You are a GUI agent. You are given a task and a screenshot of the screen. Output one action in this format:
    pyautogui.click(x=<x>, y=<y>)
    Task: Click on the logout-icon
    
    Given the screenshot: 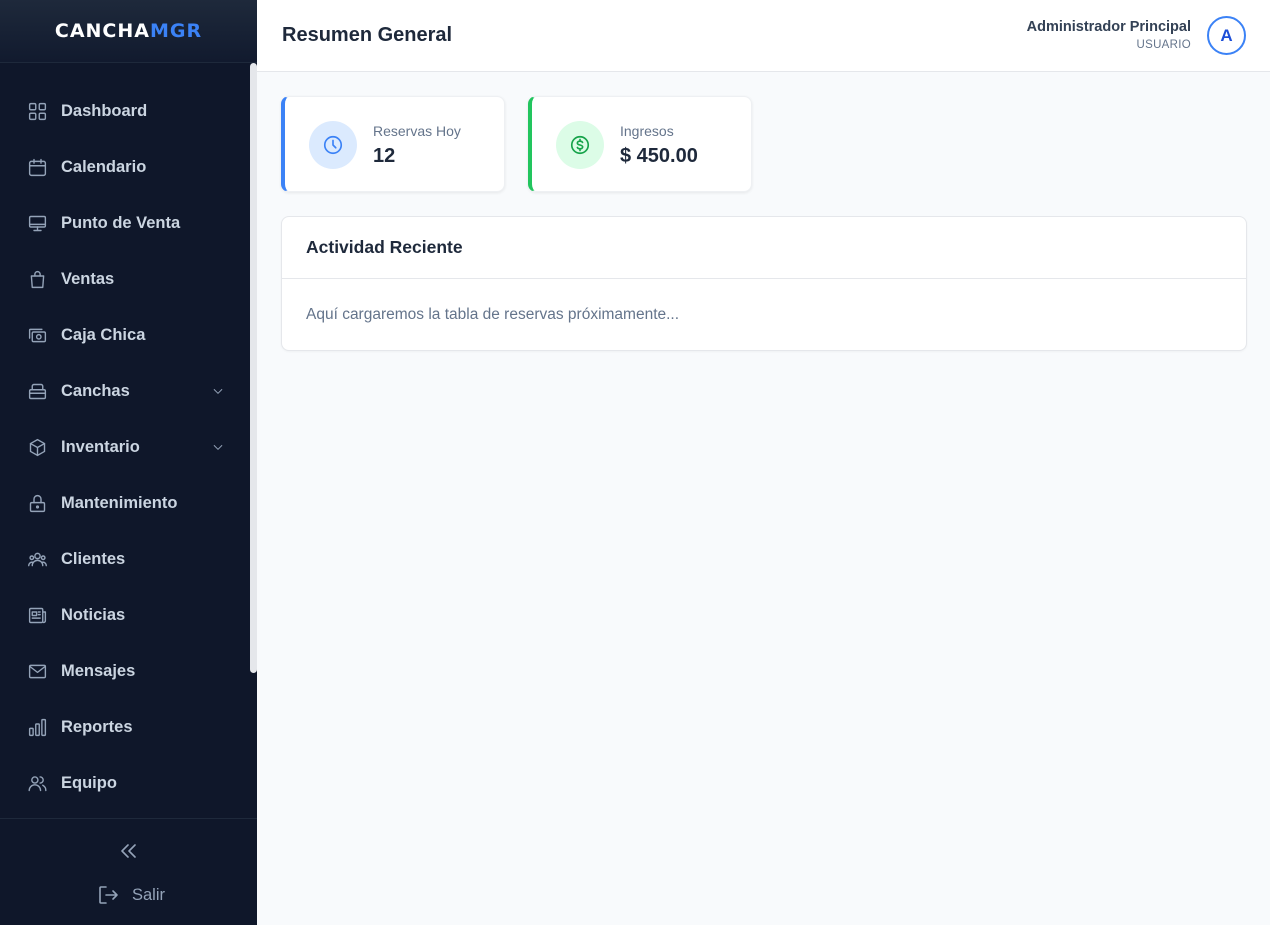 What is the action you would take?
    pyautogui.click(x=108, y=895)
    